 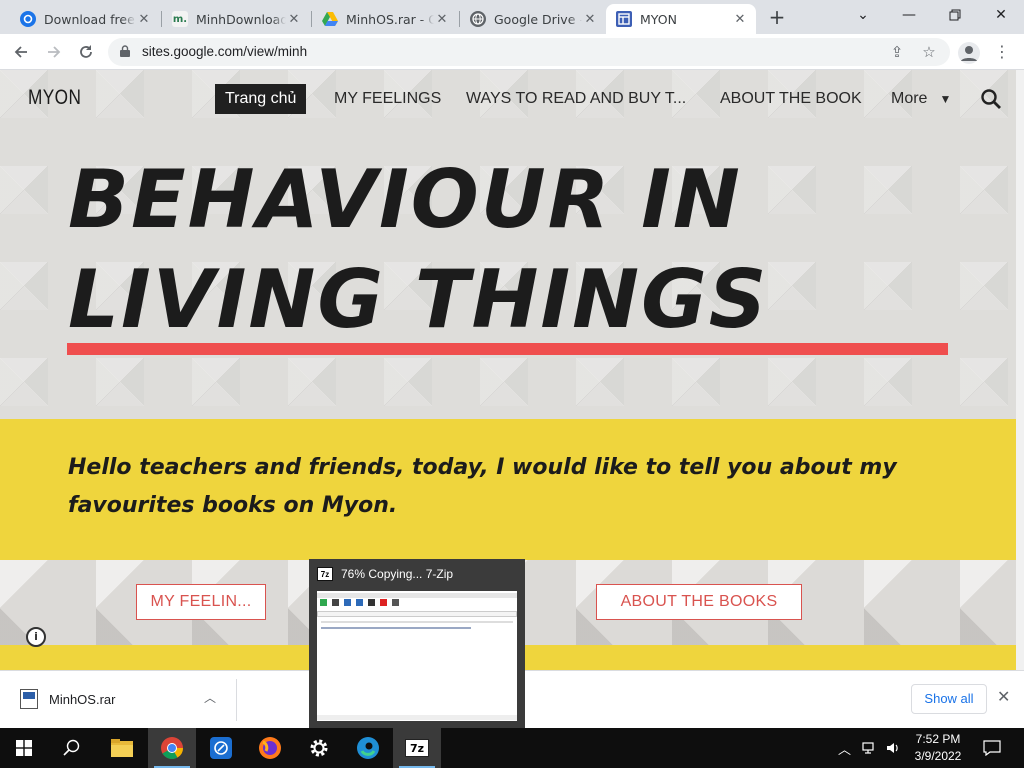 I want to click on close-window-button: ✕, so click(x=1001, y=15).